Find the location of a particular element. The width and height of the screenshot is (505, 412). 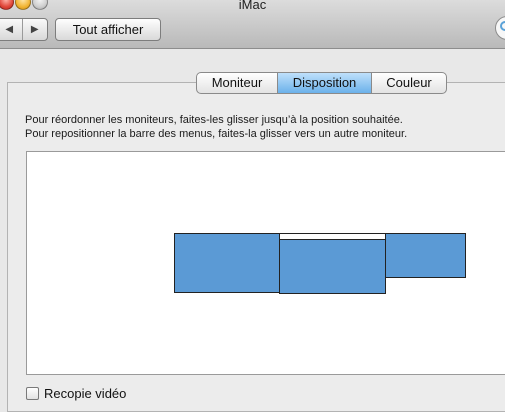

mirror-displays-checkbox is located at coordinates (32, 393).